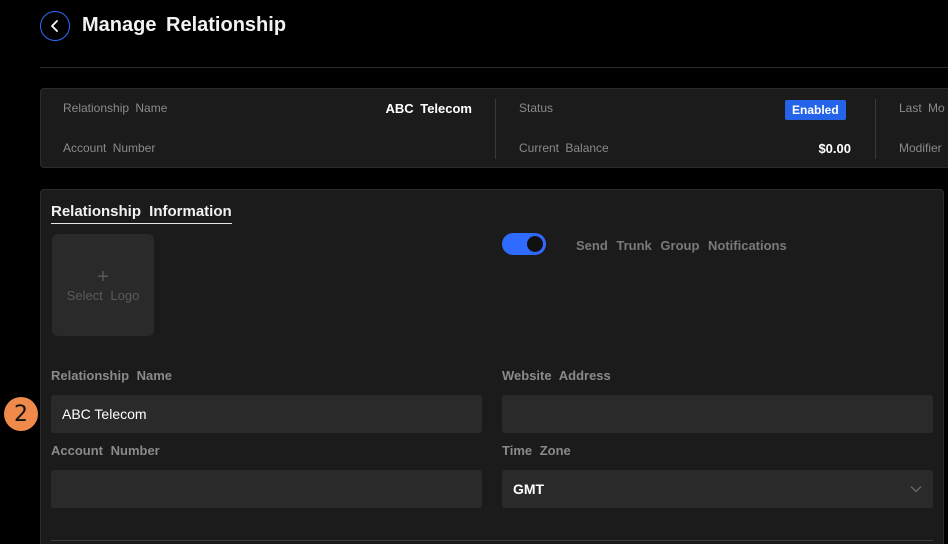 This screenshot has height=544, width=948. What do you see at coordinates (103, 276) in the screenshot?
I see `plus-icon: +` at bounding box center [103, 276].